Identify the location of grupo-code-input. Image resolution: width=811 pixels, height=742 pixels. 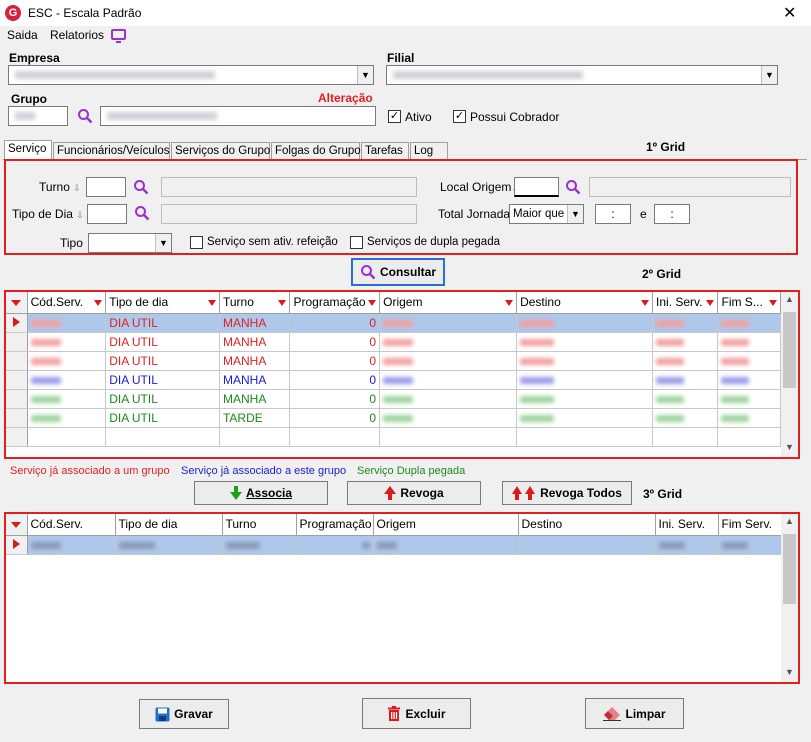
(38, 116).